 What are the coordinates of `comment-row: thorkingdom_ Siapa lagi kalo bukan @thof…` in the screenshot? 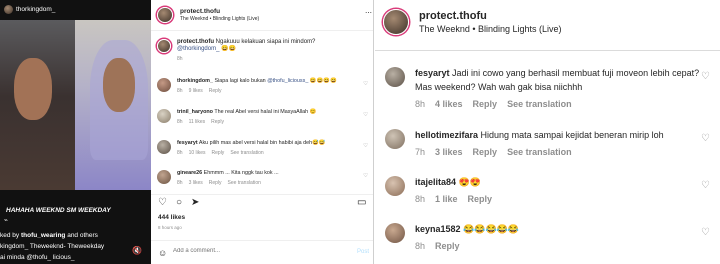 It's located at (265, 86).